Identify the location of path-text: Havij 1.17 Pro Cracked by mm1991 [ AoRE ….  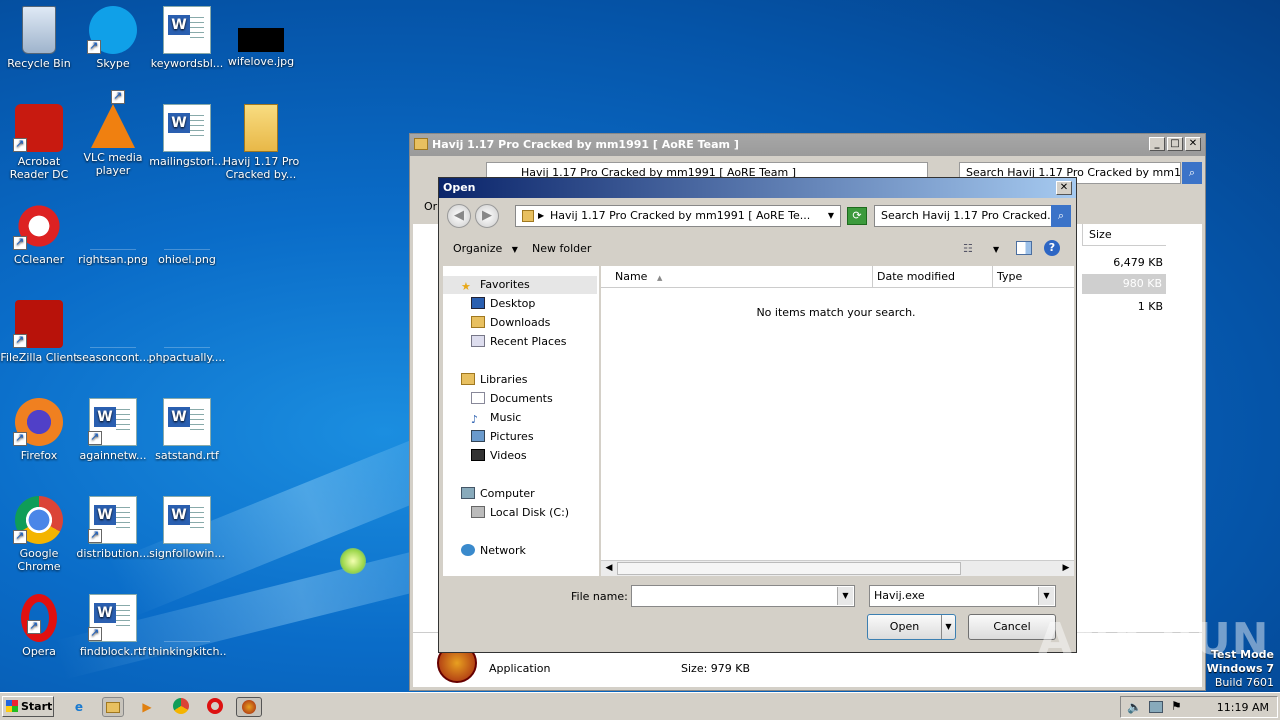
(680, 215).